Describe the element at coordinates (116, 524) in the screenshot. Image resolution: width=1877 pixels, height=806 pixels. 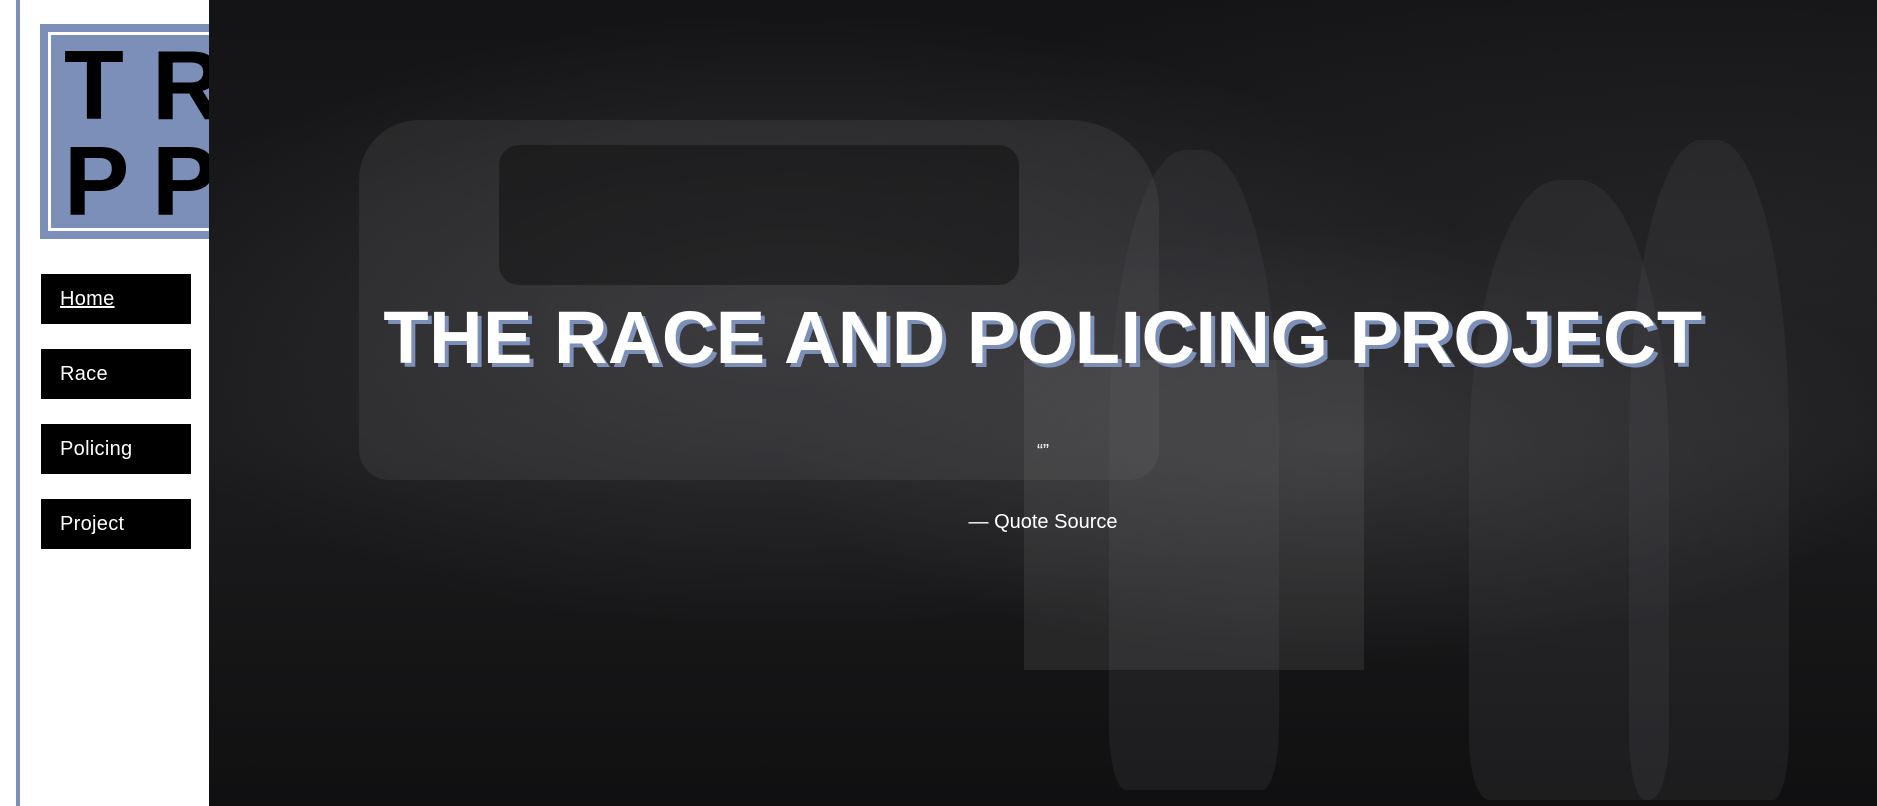
I see `nav-item-project: Project` at that location.